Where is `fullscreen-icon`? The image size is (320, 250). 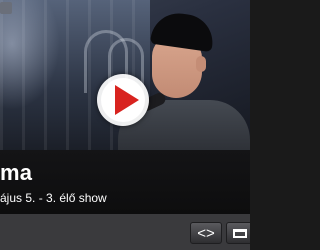
fullscreen-icon is located at coordinates (240, 233).